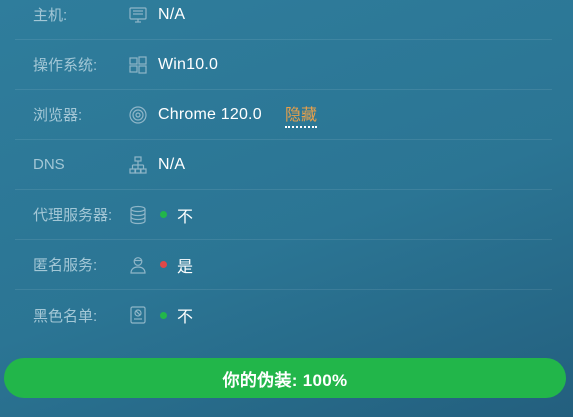  What do you see at coordinates (283, 65) in the screenshot?
I see `row-os: 操作系统: Win10.0` at bounding box center [283, 65].